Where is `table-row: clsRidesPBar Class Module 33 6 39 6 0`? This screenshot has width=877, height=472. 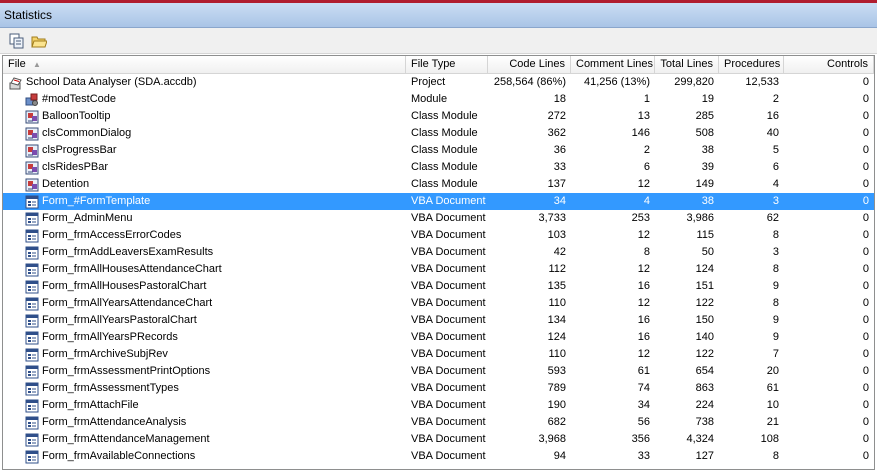
table-row: clsRidesPBar Class Module 33 6 39 6 0 is located at coordinates (438, 167).